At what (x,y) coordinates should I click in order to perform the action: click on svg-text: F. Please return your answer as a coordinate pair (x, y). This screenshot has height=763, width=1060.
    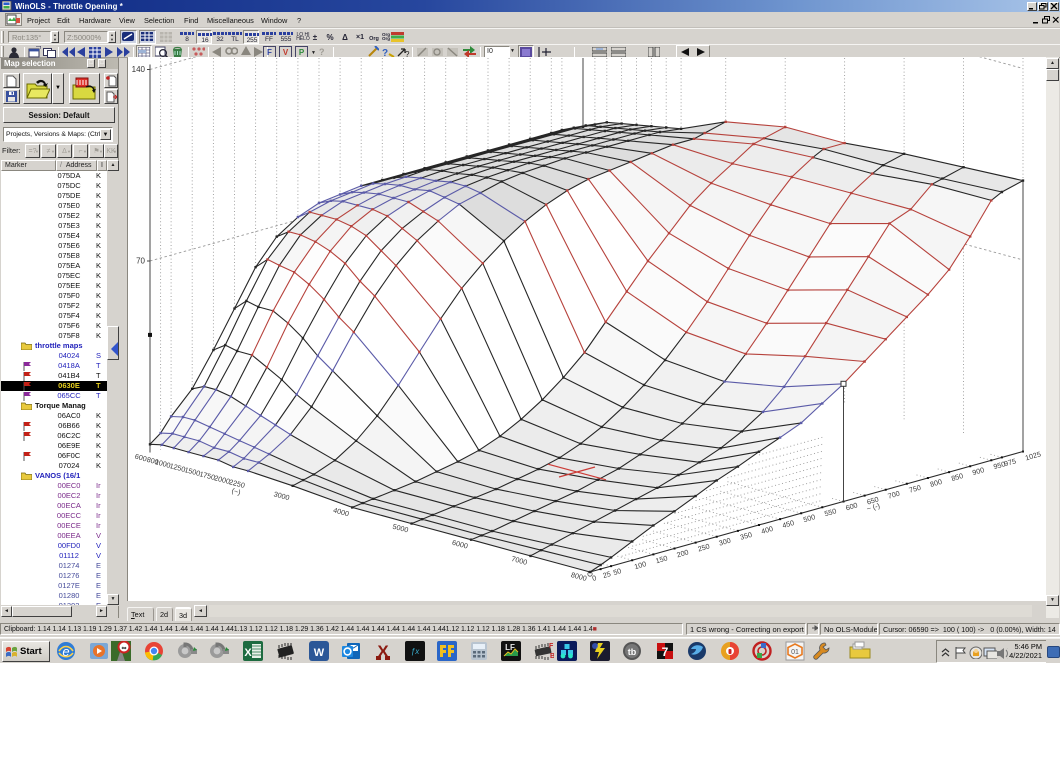
    Looking at the image, I should click on (551, 646).